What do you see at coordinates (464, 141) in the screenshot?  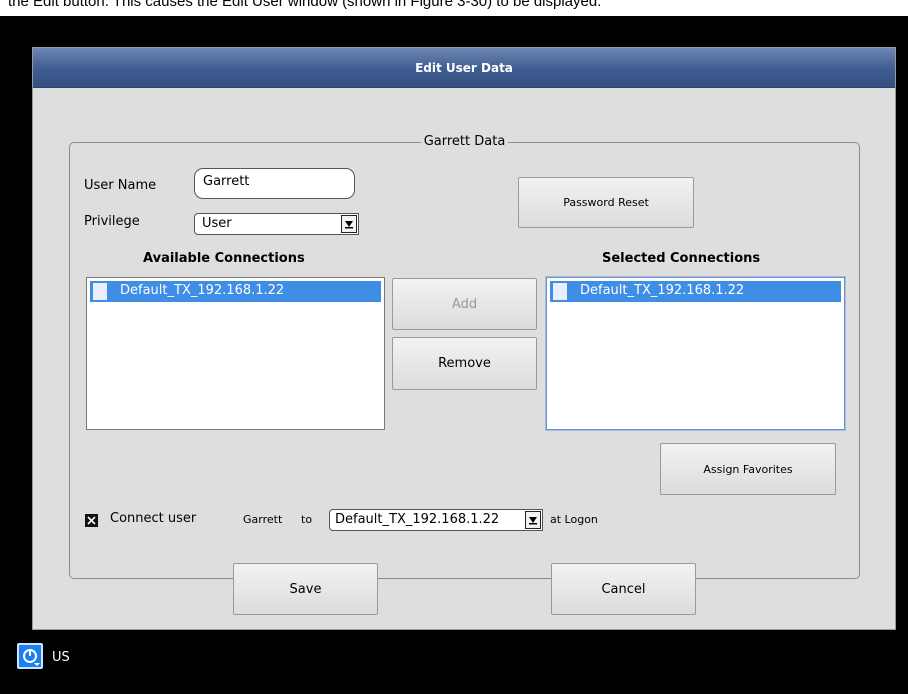 I see `group-legend: Garrett Data` at bounding box center [464, 141].